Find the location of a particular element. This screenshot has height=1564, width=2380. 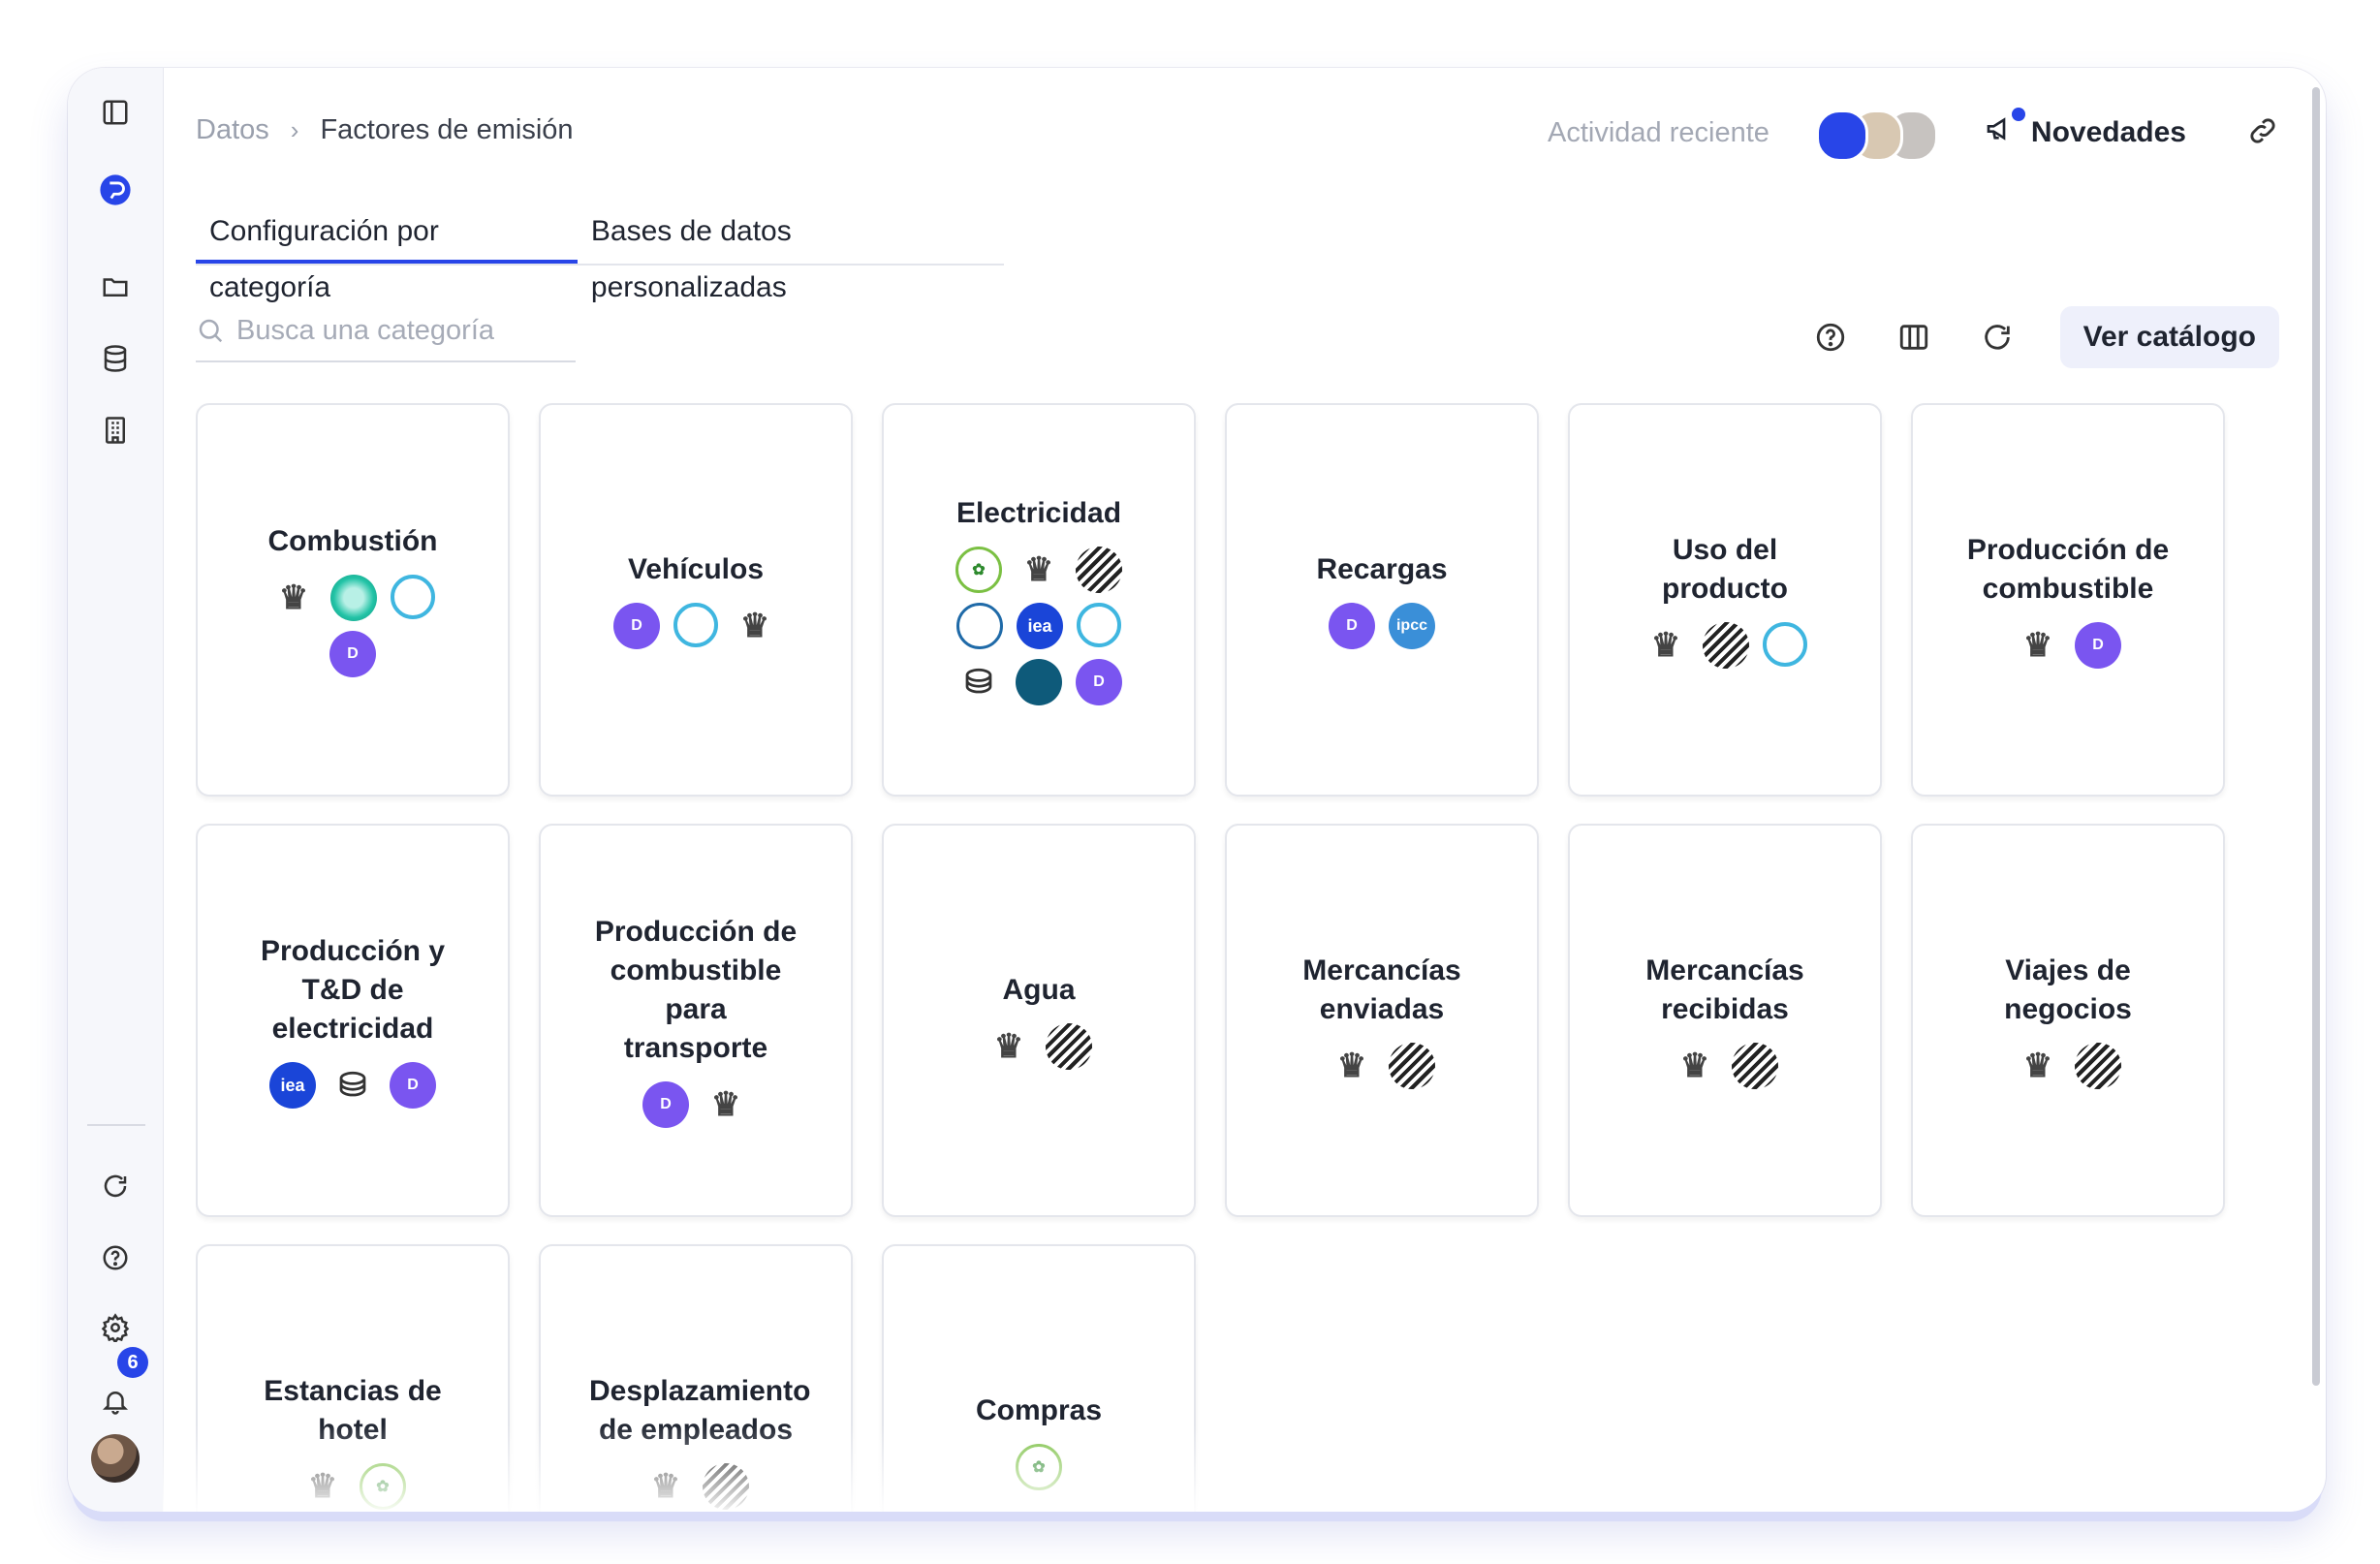

category-card: Compras ✿ is located at coordinates (1039, 1378).